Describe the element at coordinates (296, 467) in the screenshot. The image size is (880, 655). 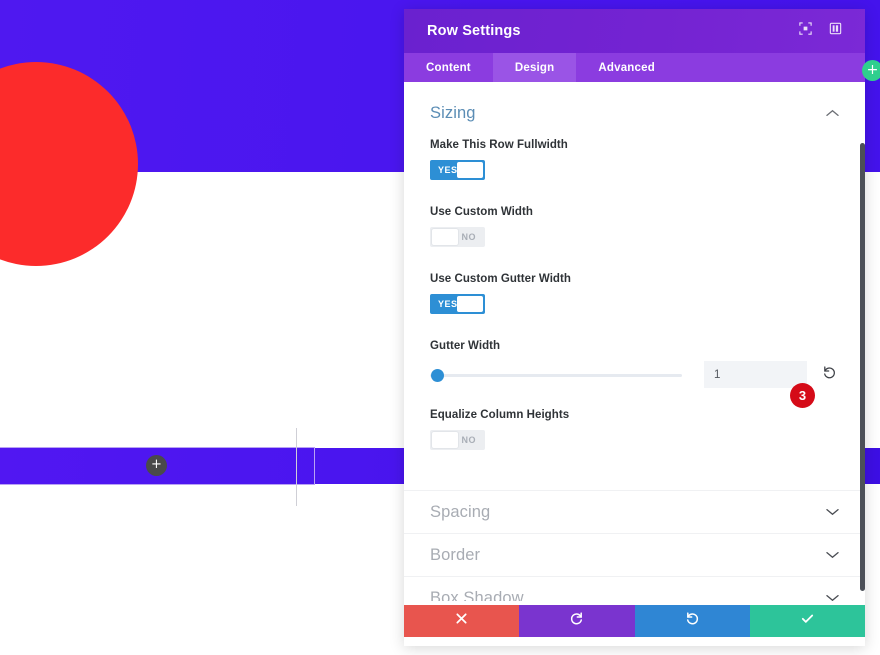
I see `column-guide-line` at that location.